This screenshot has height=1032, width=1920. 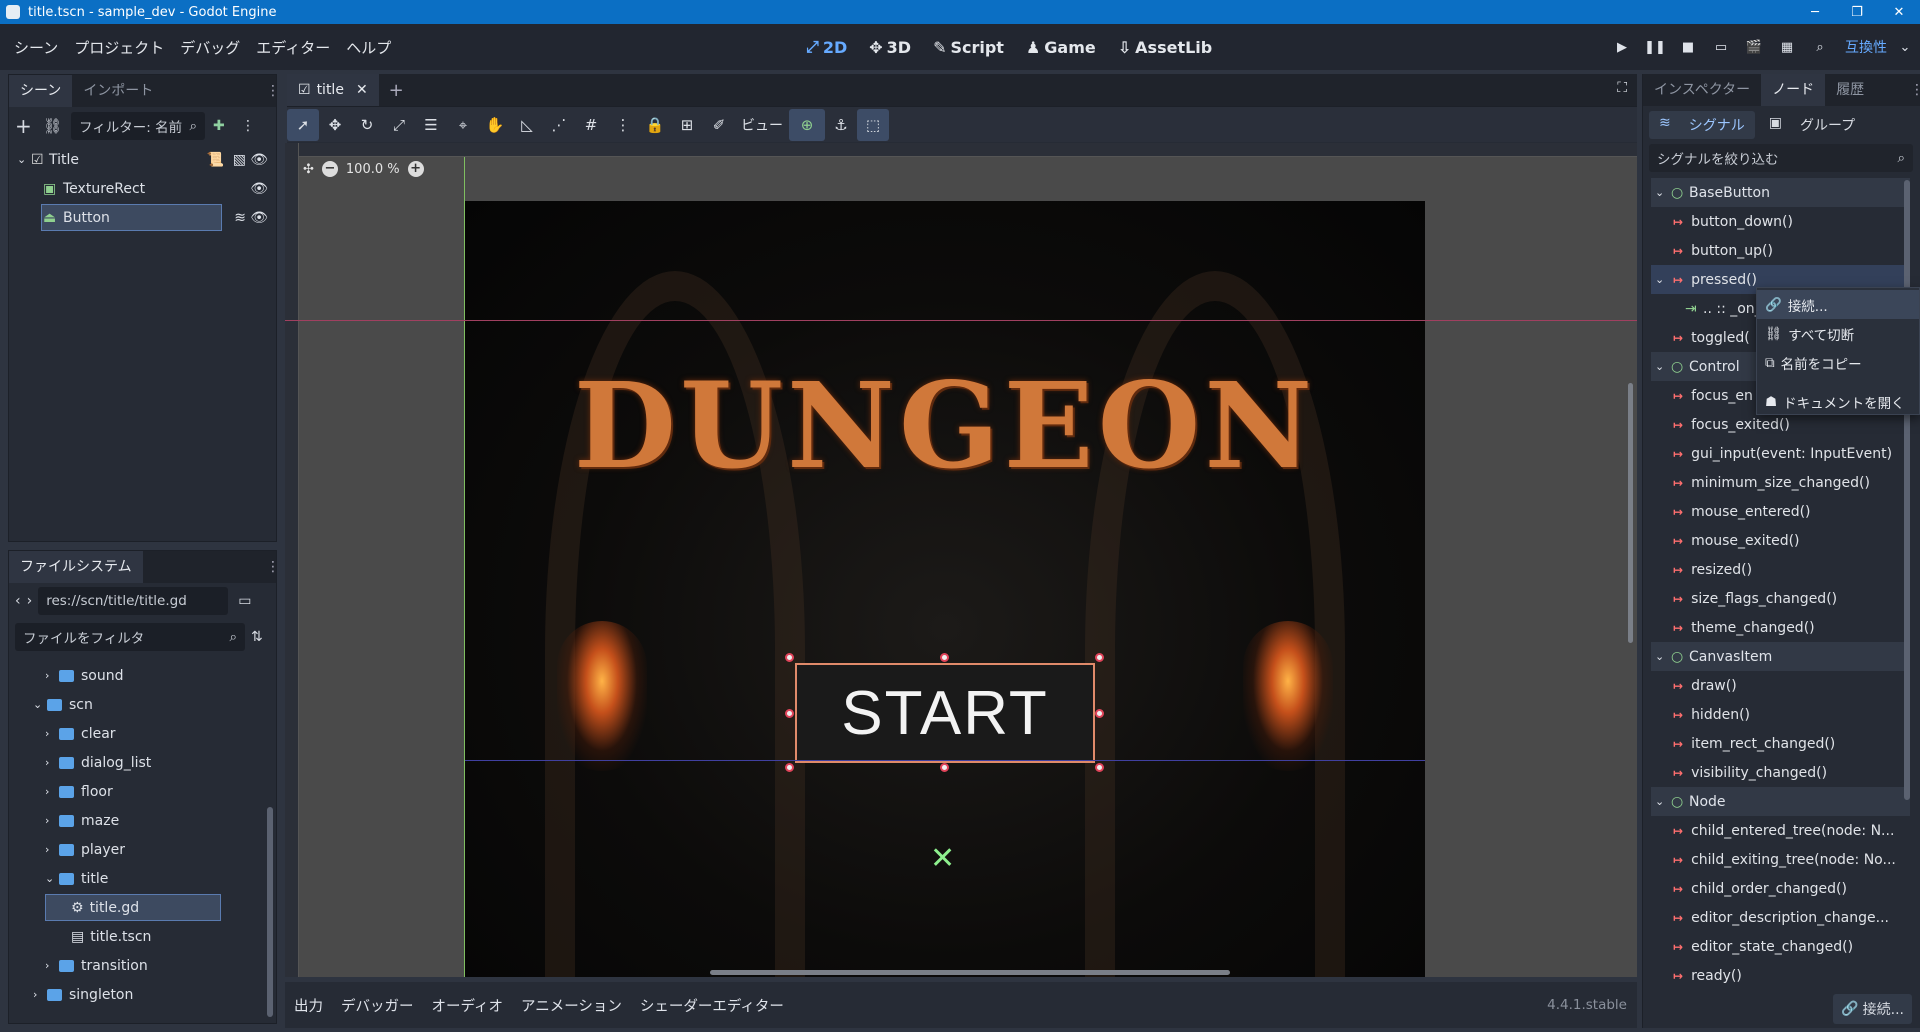 What do you see at coordinates (303, 124) in the screenshot?
I see `select-tool-icon: ➚` at bounding box center [303, 124].